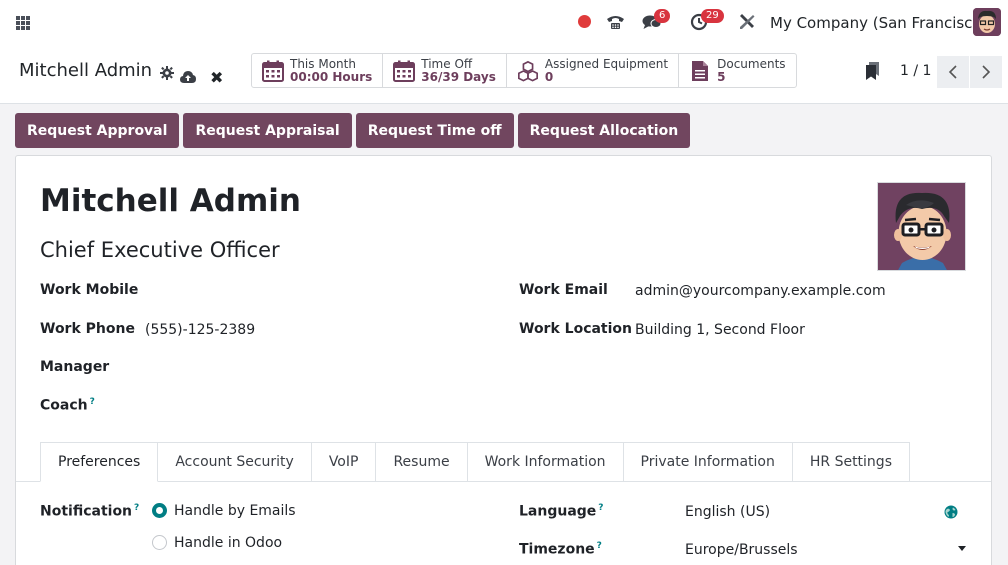 This screenshot has height=565, width=1008. I want to click on request-appraisal-button: Request Appraisal, so click(267, 130).